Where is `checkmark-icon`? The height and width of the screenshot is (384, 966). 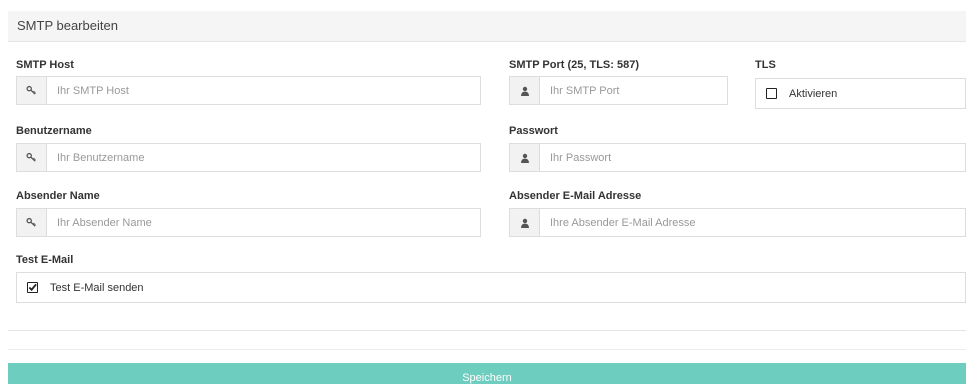
checkmark-icon is located at coordinates (32, 287).